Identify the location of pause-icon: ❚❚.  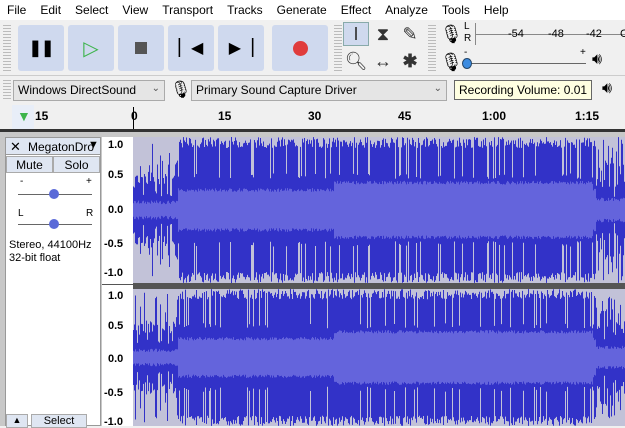
(41, 48).